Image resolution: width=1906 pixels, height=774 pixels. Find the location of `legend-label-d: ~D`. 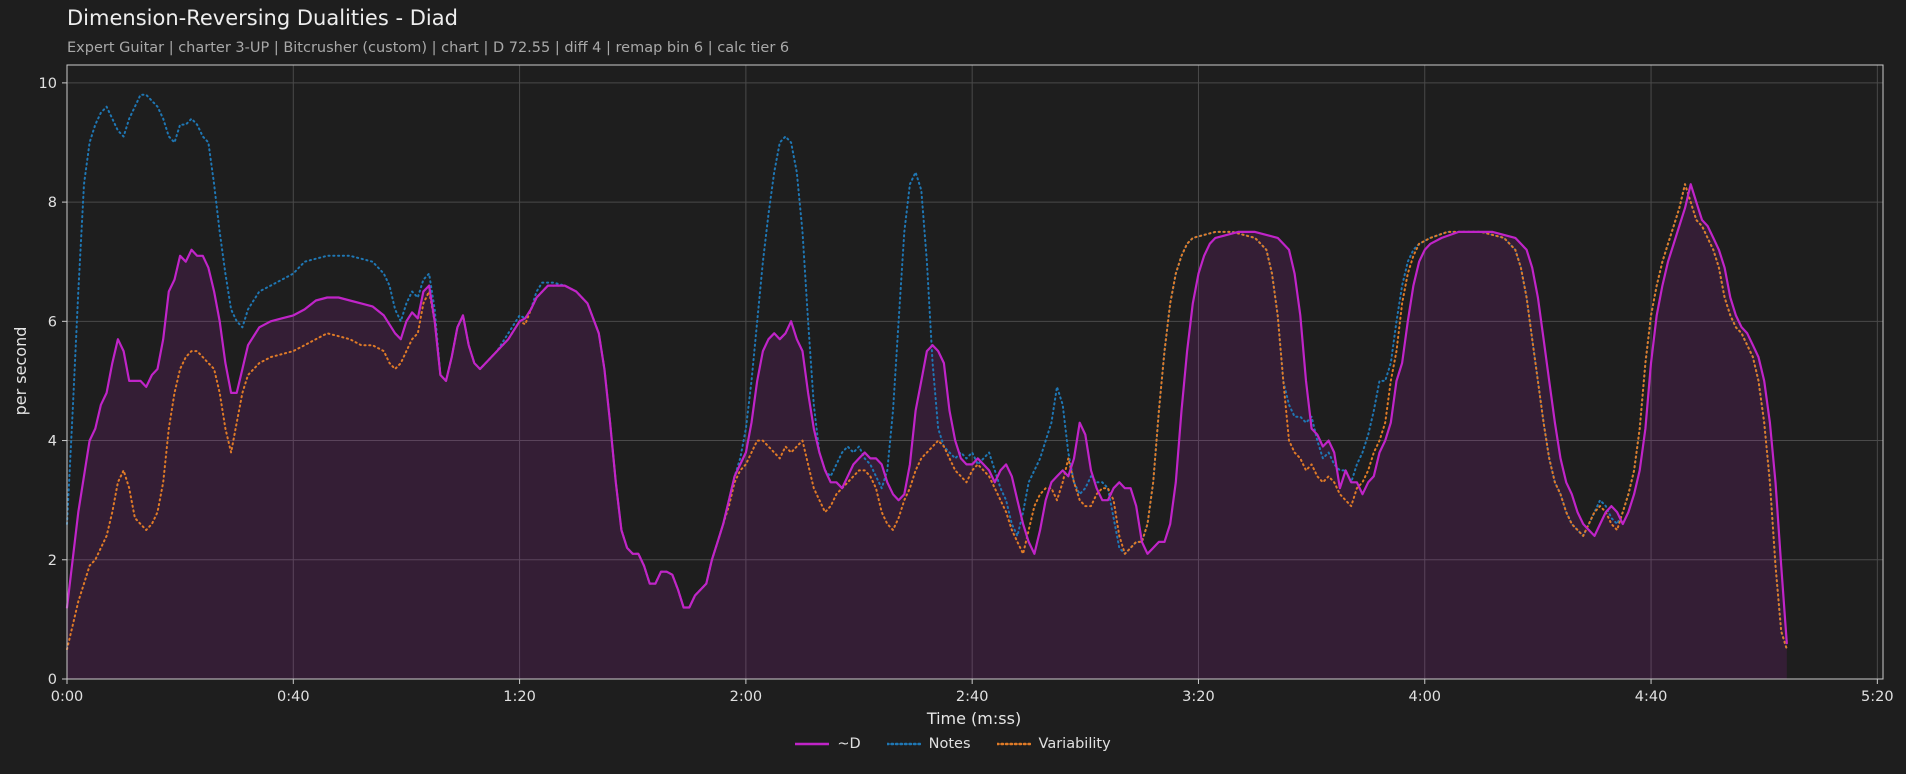

legend-label-d: ~D is located at coordinates (849, 744).